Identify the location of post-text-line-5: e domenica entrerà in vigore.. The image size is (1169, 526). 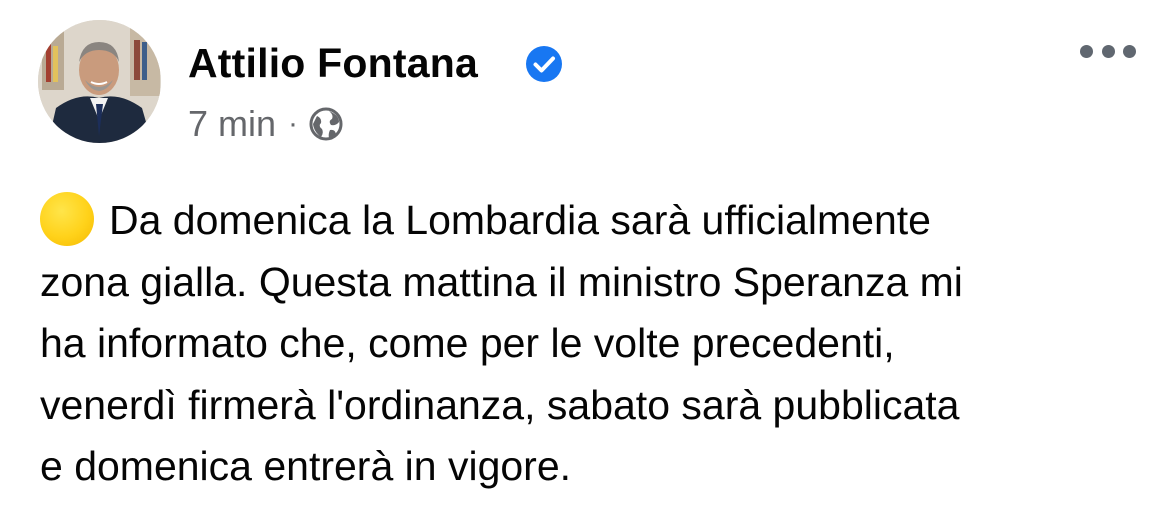
(306, 466).